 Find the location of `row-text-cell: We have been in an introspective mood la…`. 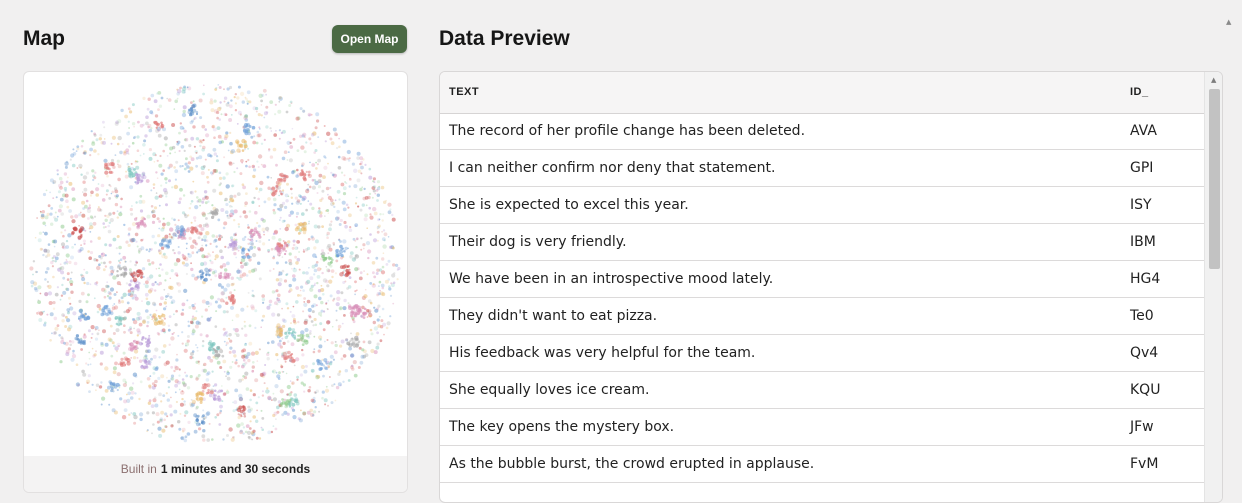

row-text-cell: We have been in an introspective mood la… is located at coordinates (611, 279).